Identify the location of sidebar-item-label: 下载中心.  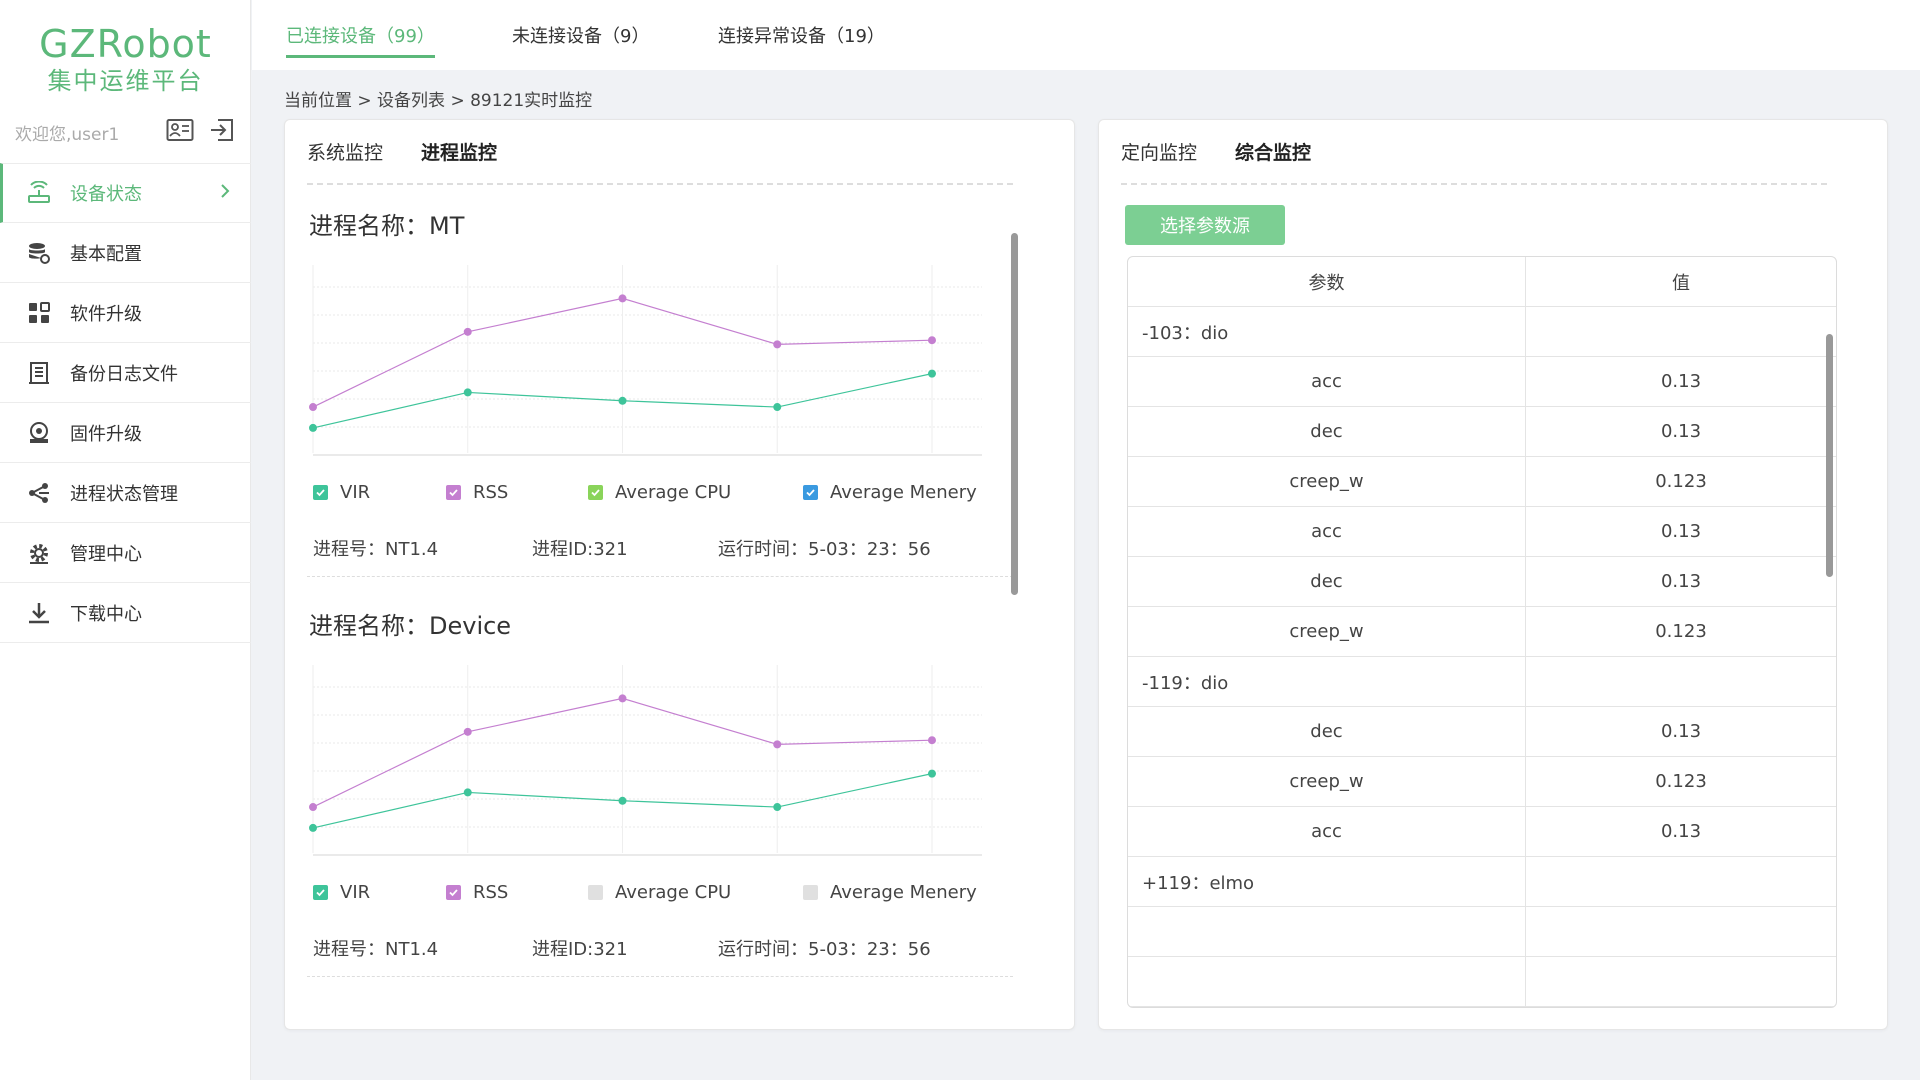
(106, 614).